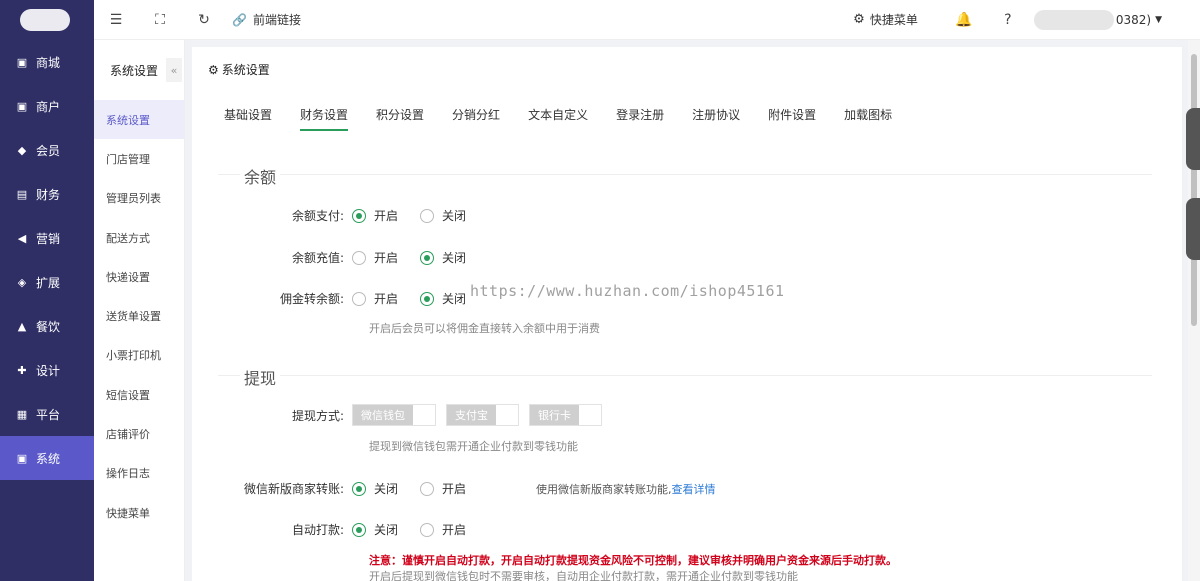  Describe the element at coordinates (47, 370) in the screenshot. I see `nav-item-design: ✚ 设计` at that location.